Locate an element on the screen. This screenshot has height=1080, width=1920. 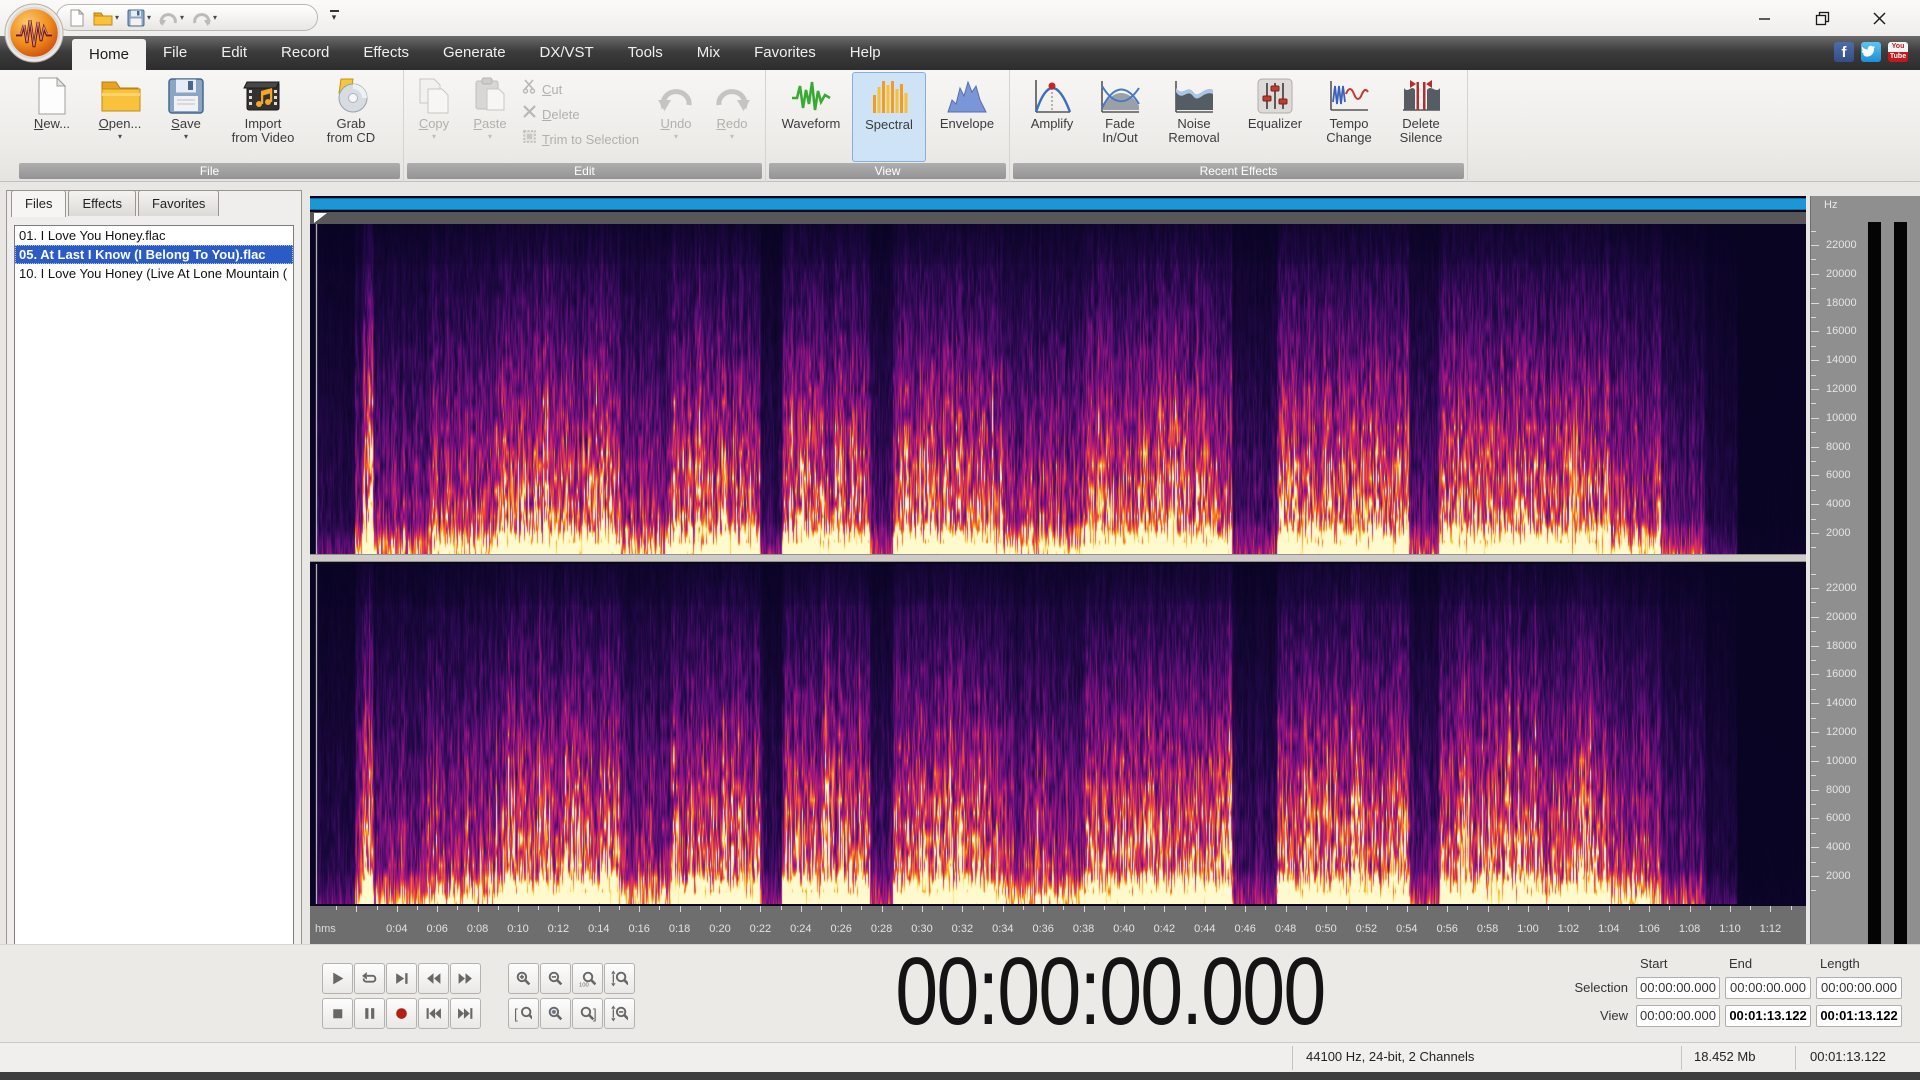
play-button is located at coordinates (337, 978).